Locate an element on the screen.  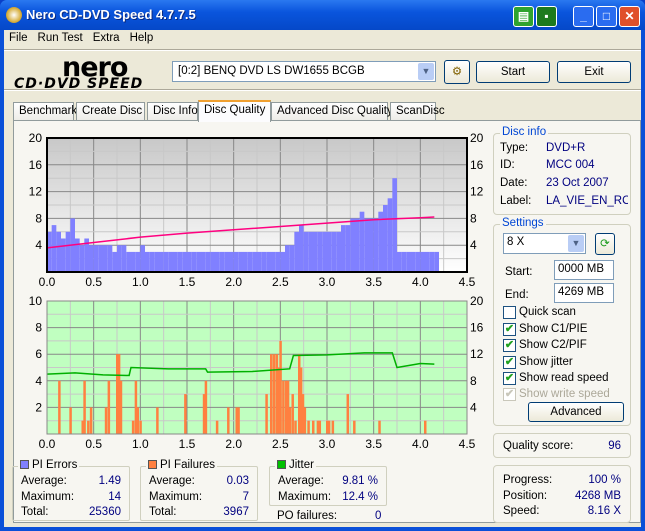
type-label: Type: is located at coordinates (514, 148).